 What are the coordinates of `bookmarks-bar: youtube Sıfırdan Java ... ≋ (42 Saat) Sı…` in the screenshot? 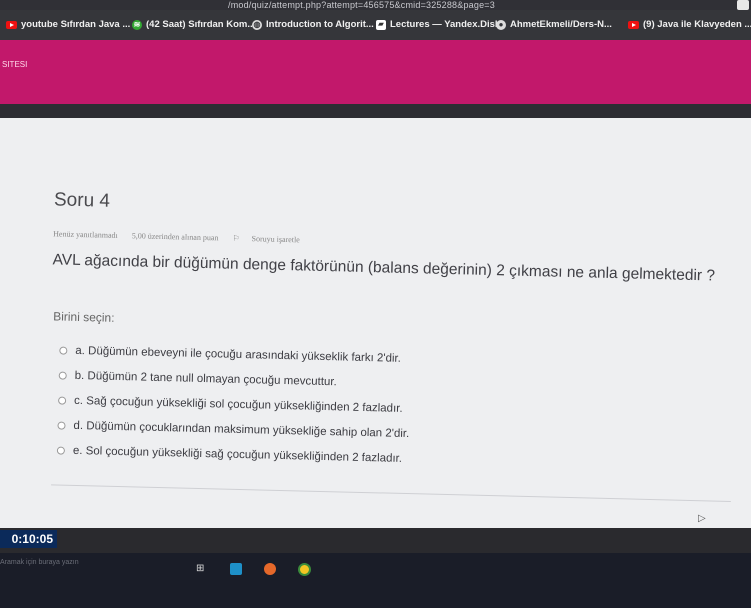 It's located at (375, 25).